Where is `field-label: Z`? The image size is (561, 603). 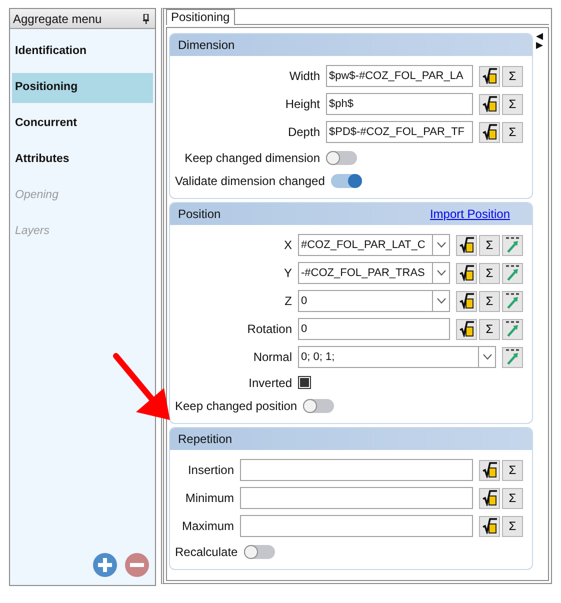
field-label: Z is located at coordinates (288, 301).